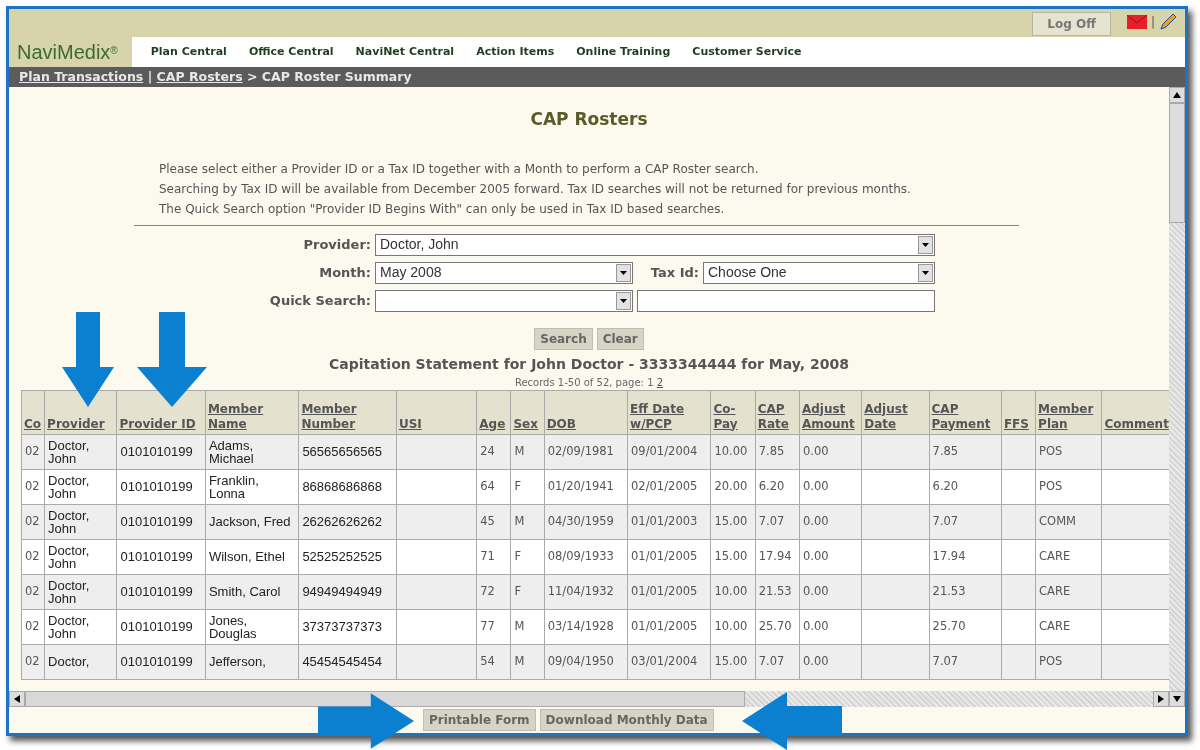 This screenshot has height=750, width=1200. What do you see at coordinates (188, 52) in the screenshot?
I see `nav-link: Plan Central` at bounding box center [188, 52].